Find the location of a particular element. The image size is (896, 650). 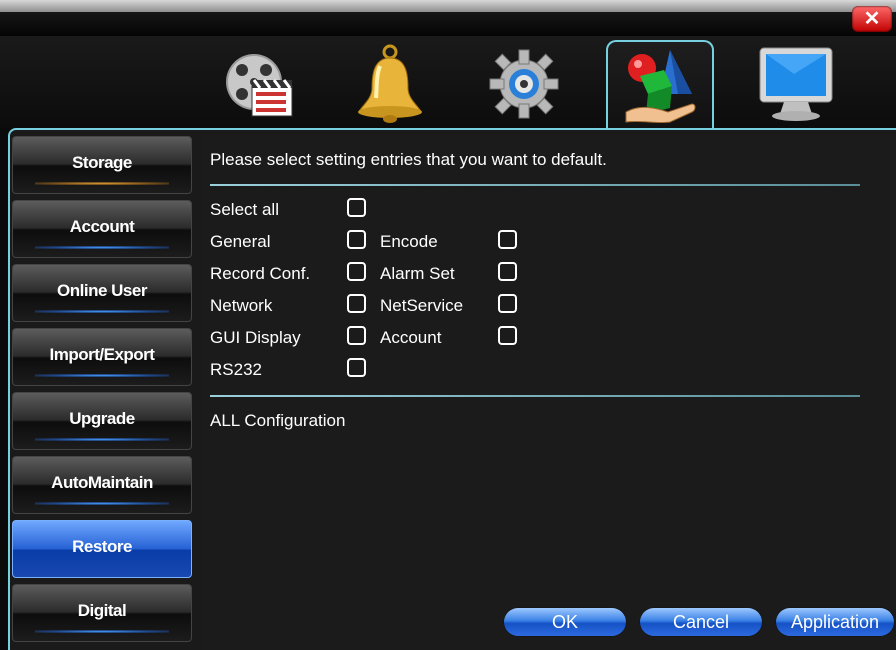

network-checkbox is located at coordinates (356, 303).